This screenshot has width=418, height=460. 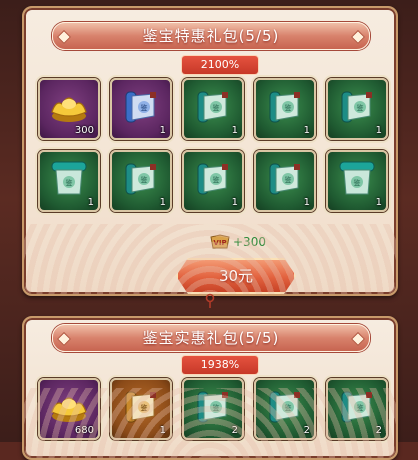 I want to click on reward-slot: 300, so click(x=69, y=109).